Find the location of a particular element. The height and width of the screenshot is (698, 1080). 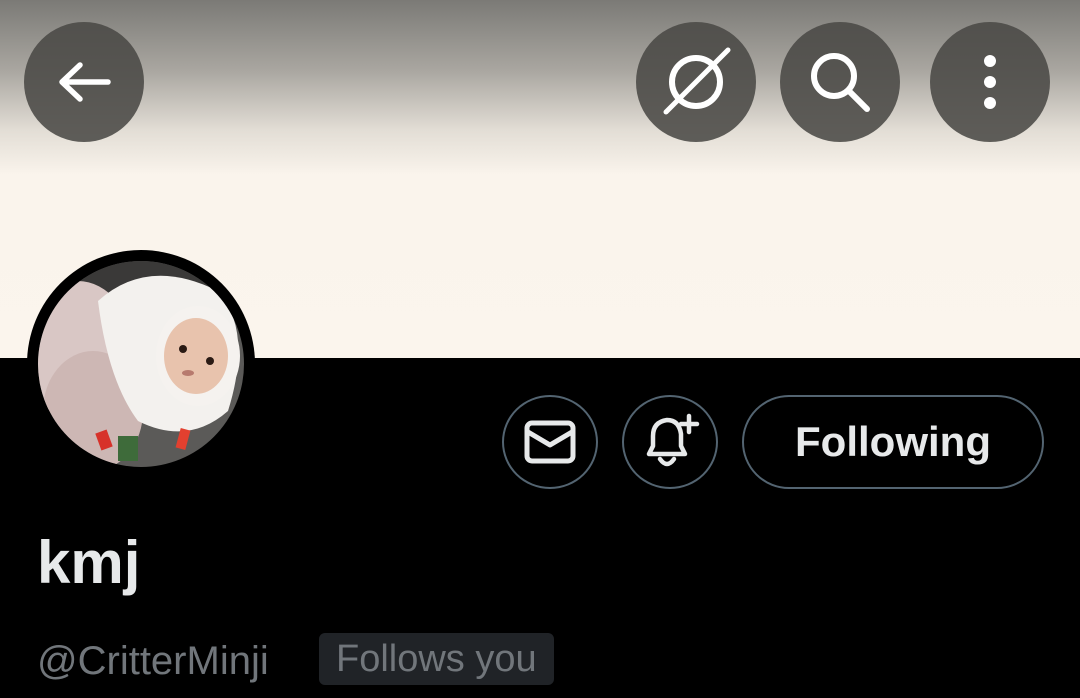

back-button is located at coordinates (84, 82).